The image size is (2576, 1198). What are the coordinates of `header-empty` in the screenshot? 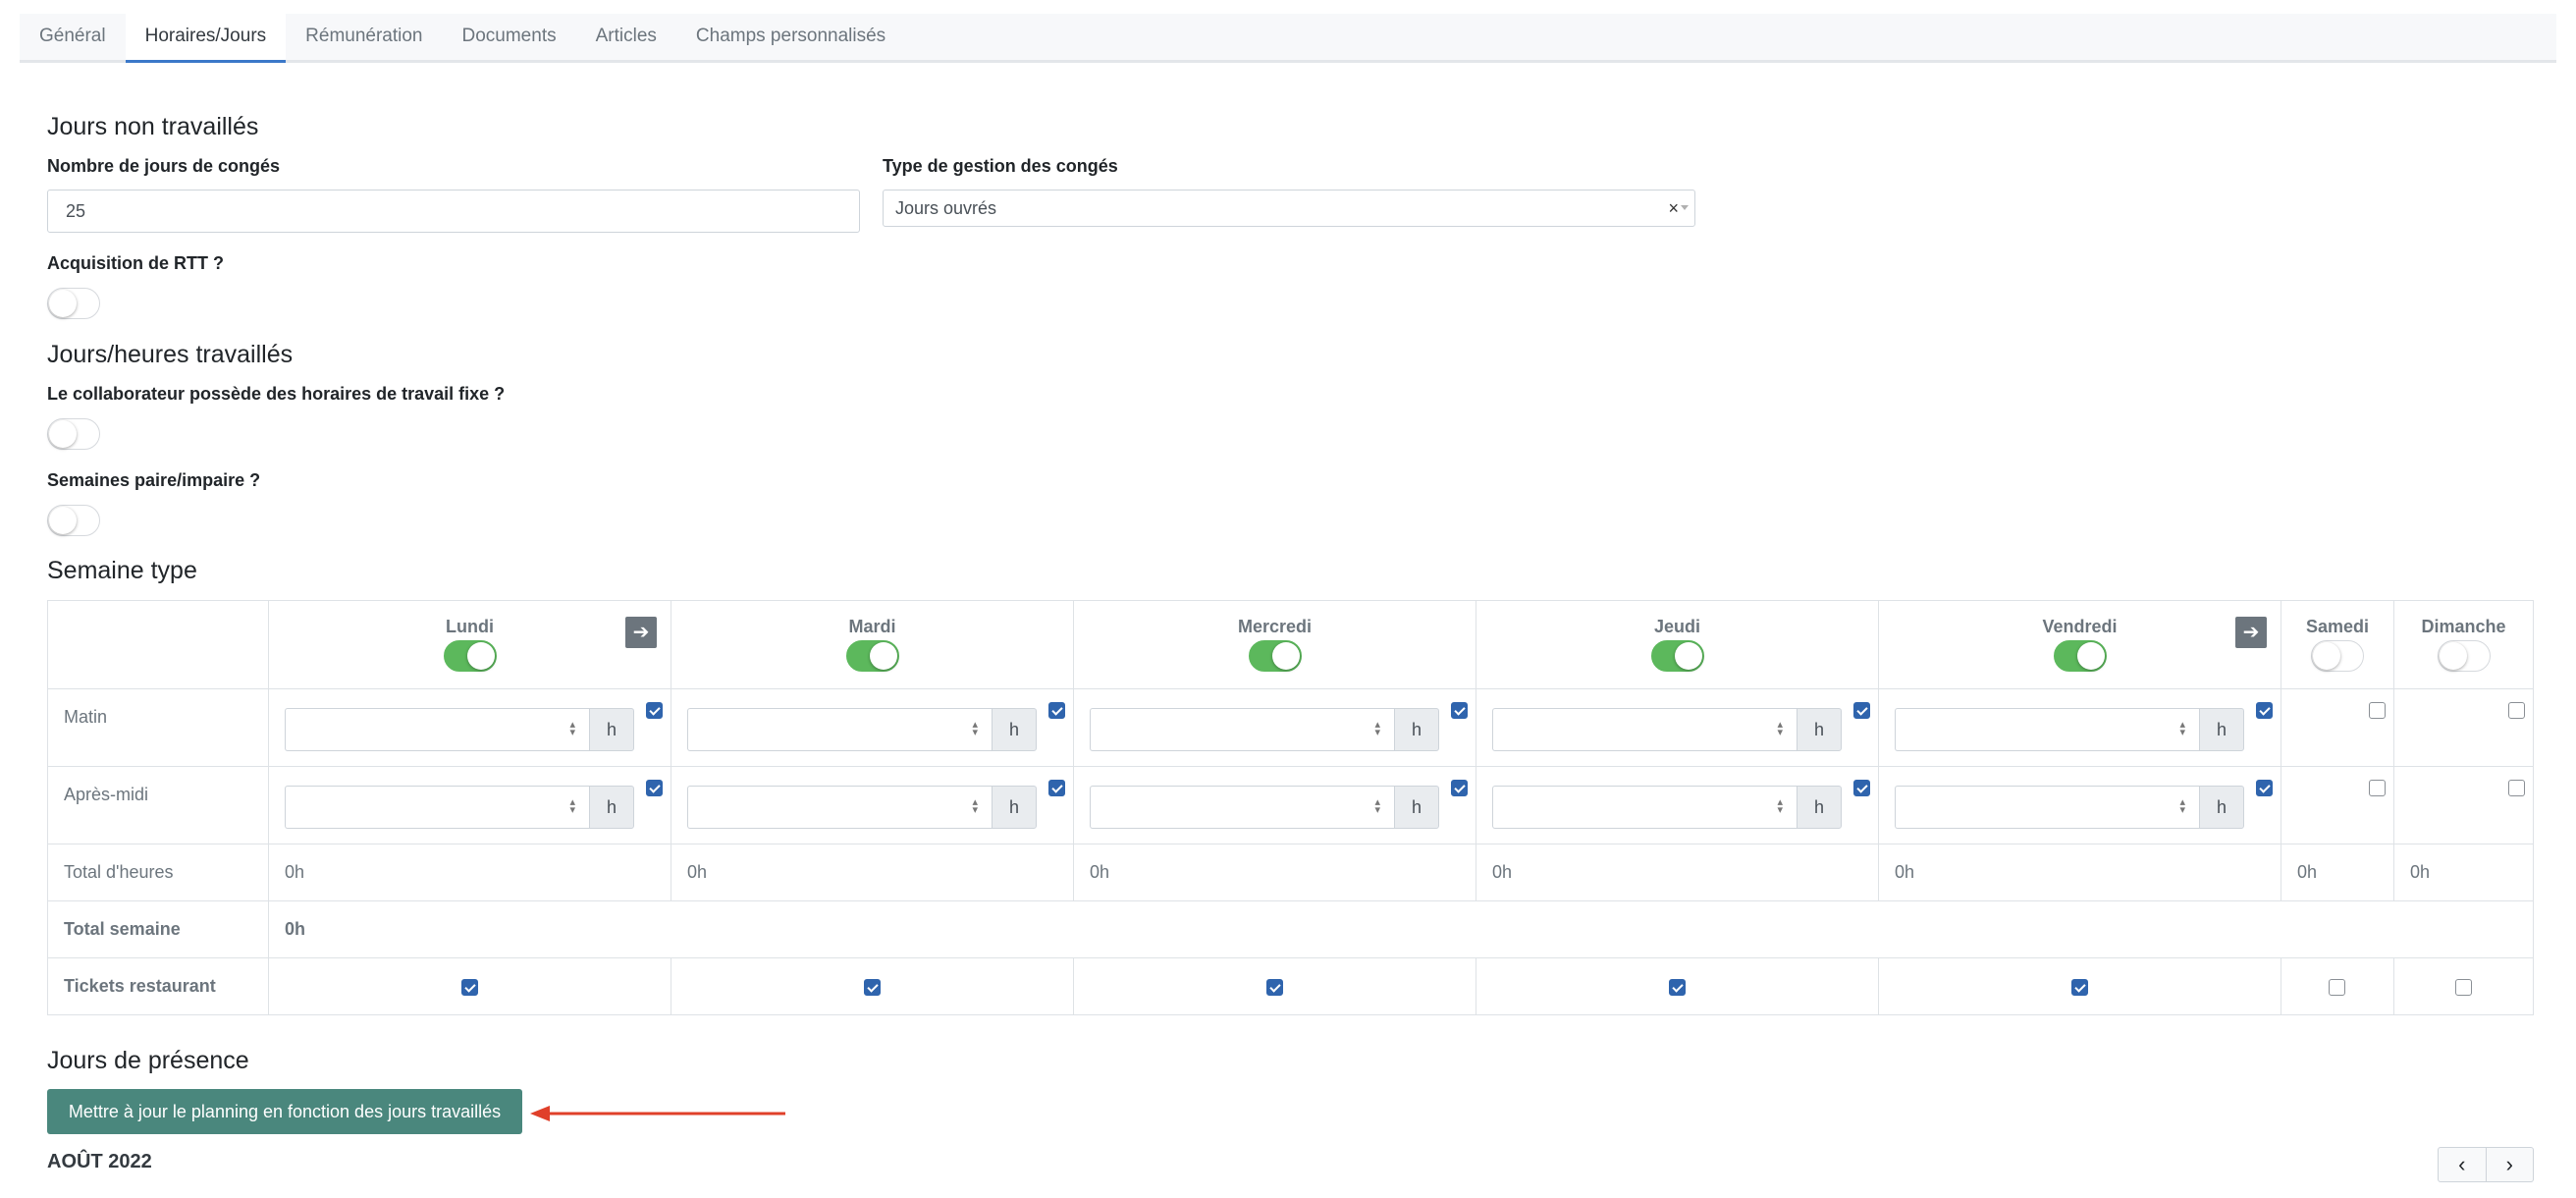 It's located at (158, 644).